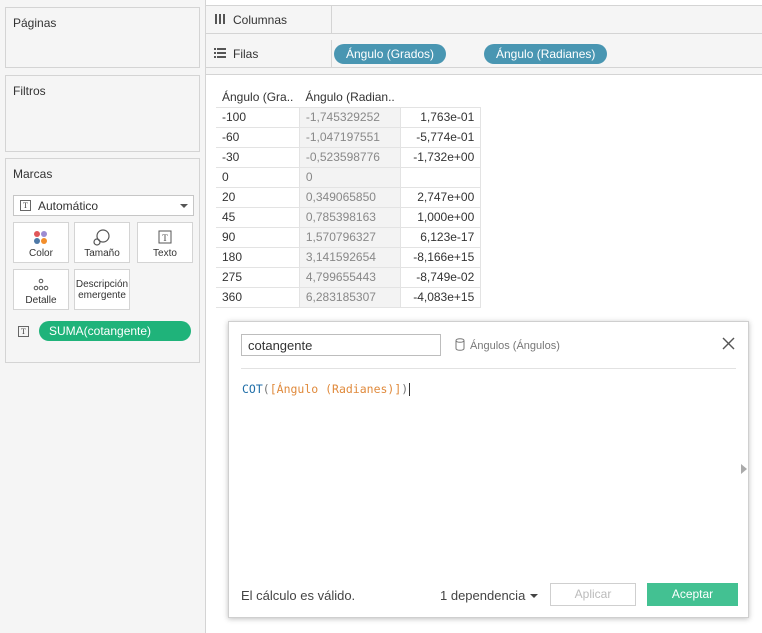  I want to click on table-row: 180 3,141592654 -8,166e+15, so click(349, 256).